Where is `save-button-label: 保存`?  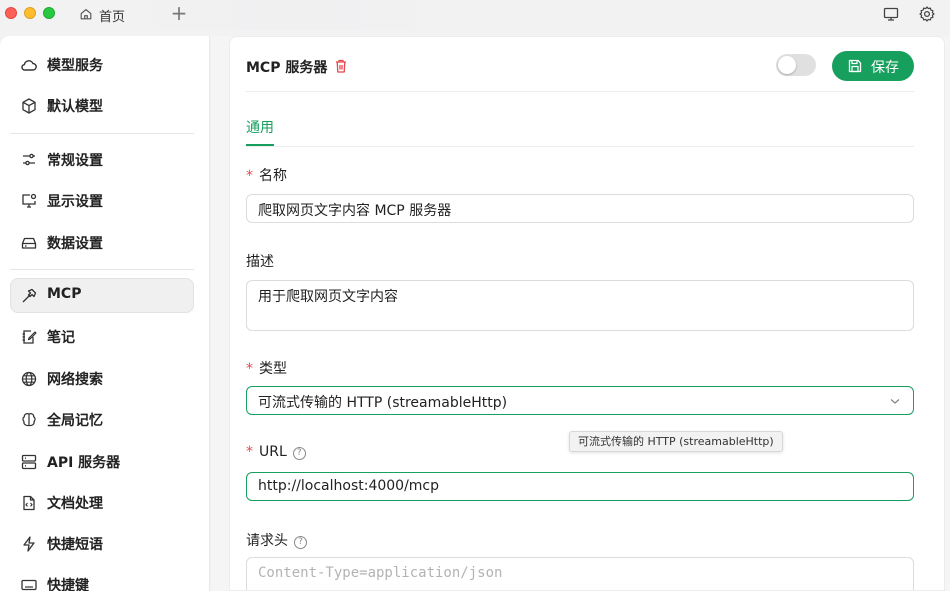
save-button-label: 保存 is located at coordinates (885, 68).